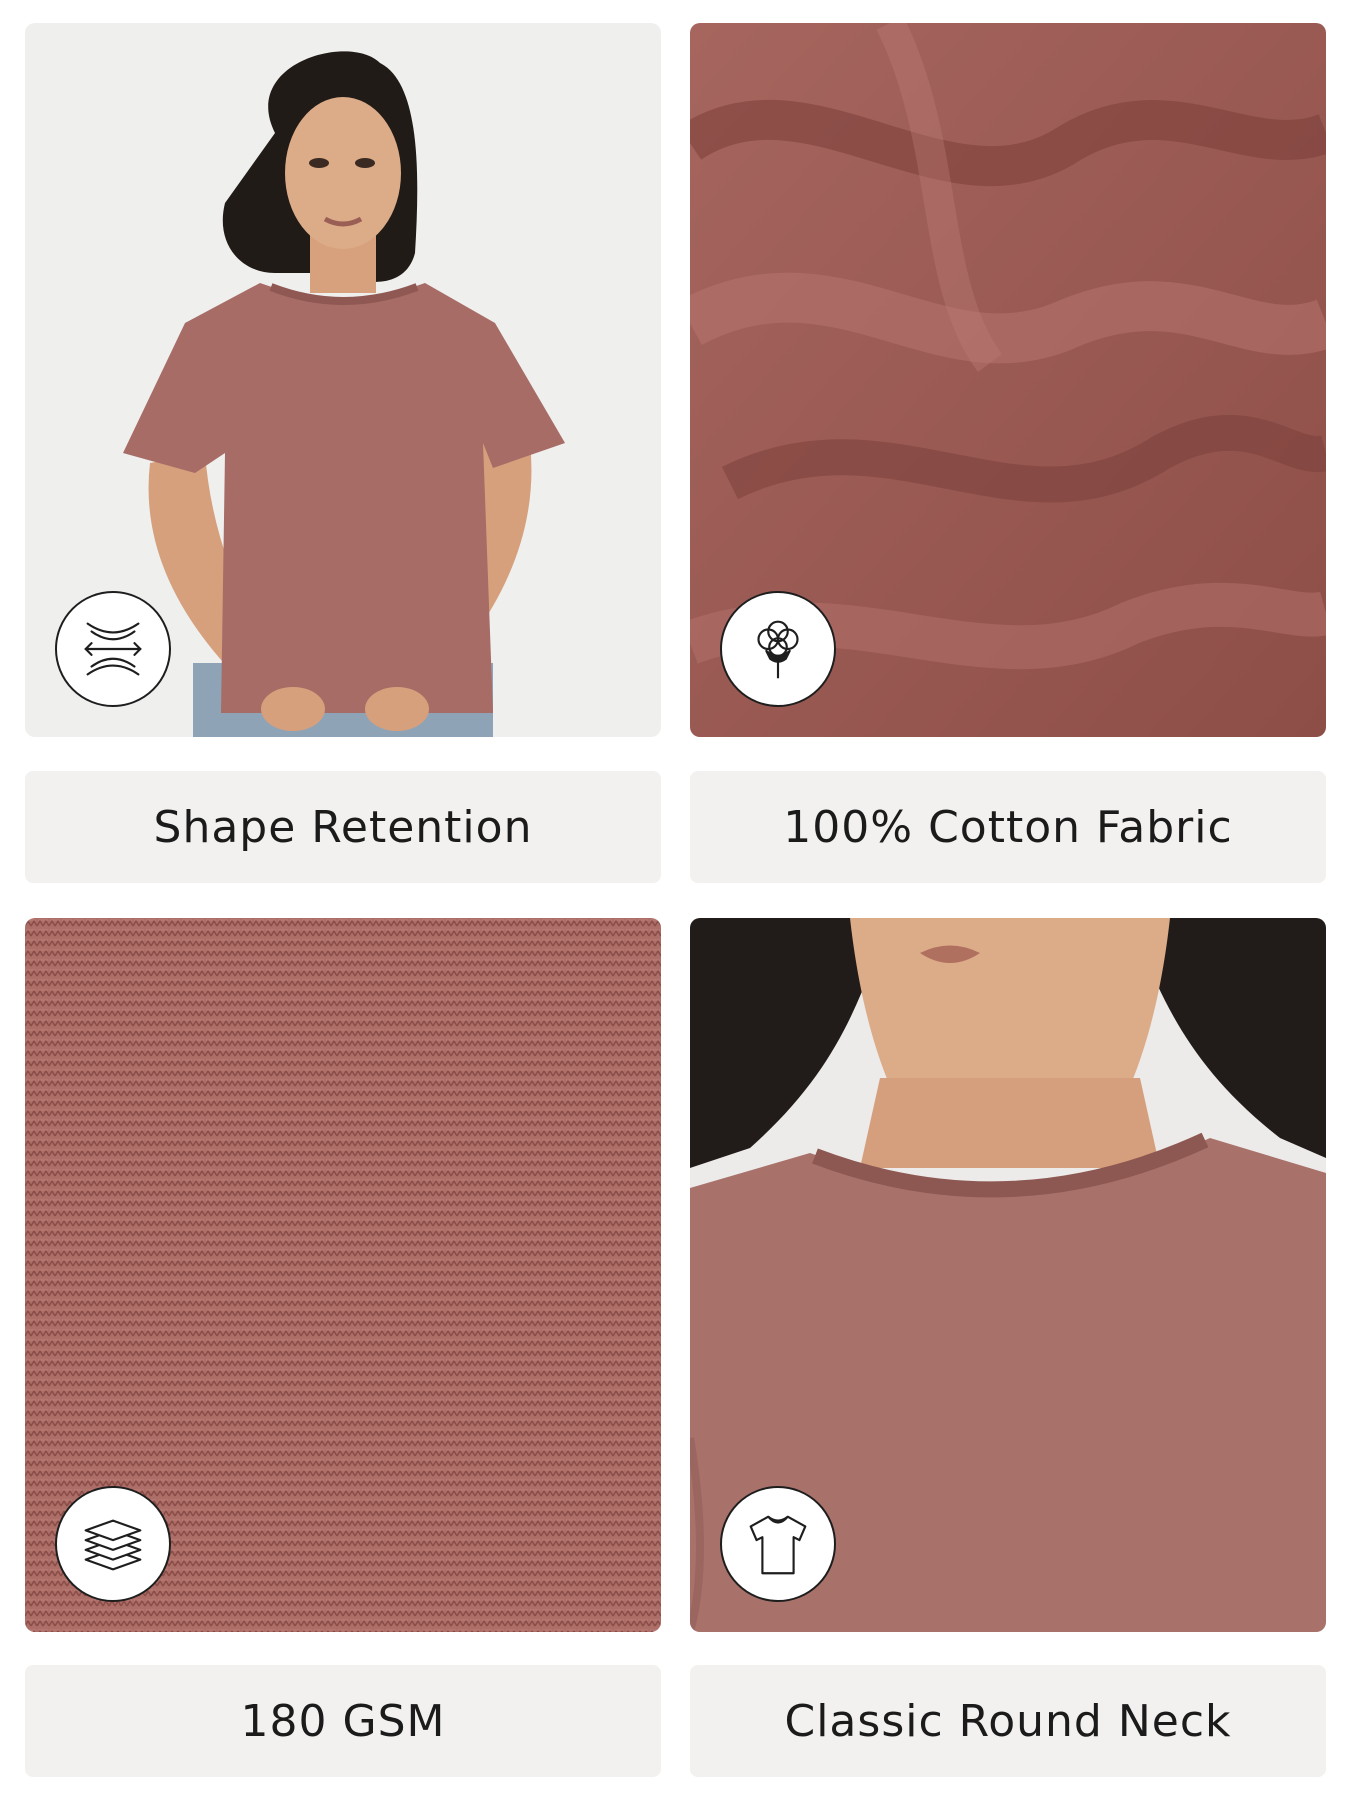  What do you see at coordinates (778, 649) in the screenshot?
I see `cotton-flower-icon` at bounding box center [778, 649].